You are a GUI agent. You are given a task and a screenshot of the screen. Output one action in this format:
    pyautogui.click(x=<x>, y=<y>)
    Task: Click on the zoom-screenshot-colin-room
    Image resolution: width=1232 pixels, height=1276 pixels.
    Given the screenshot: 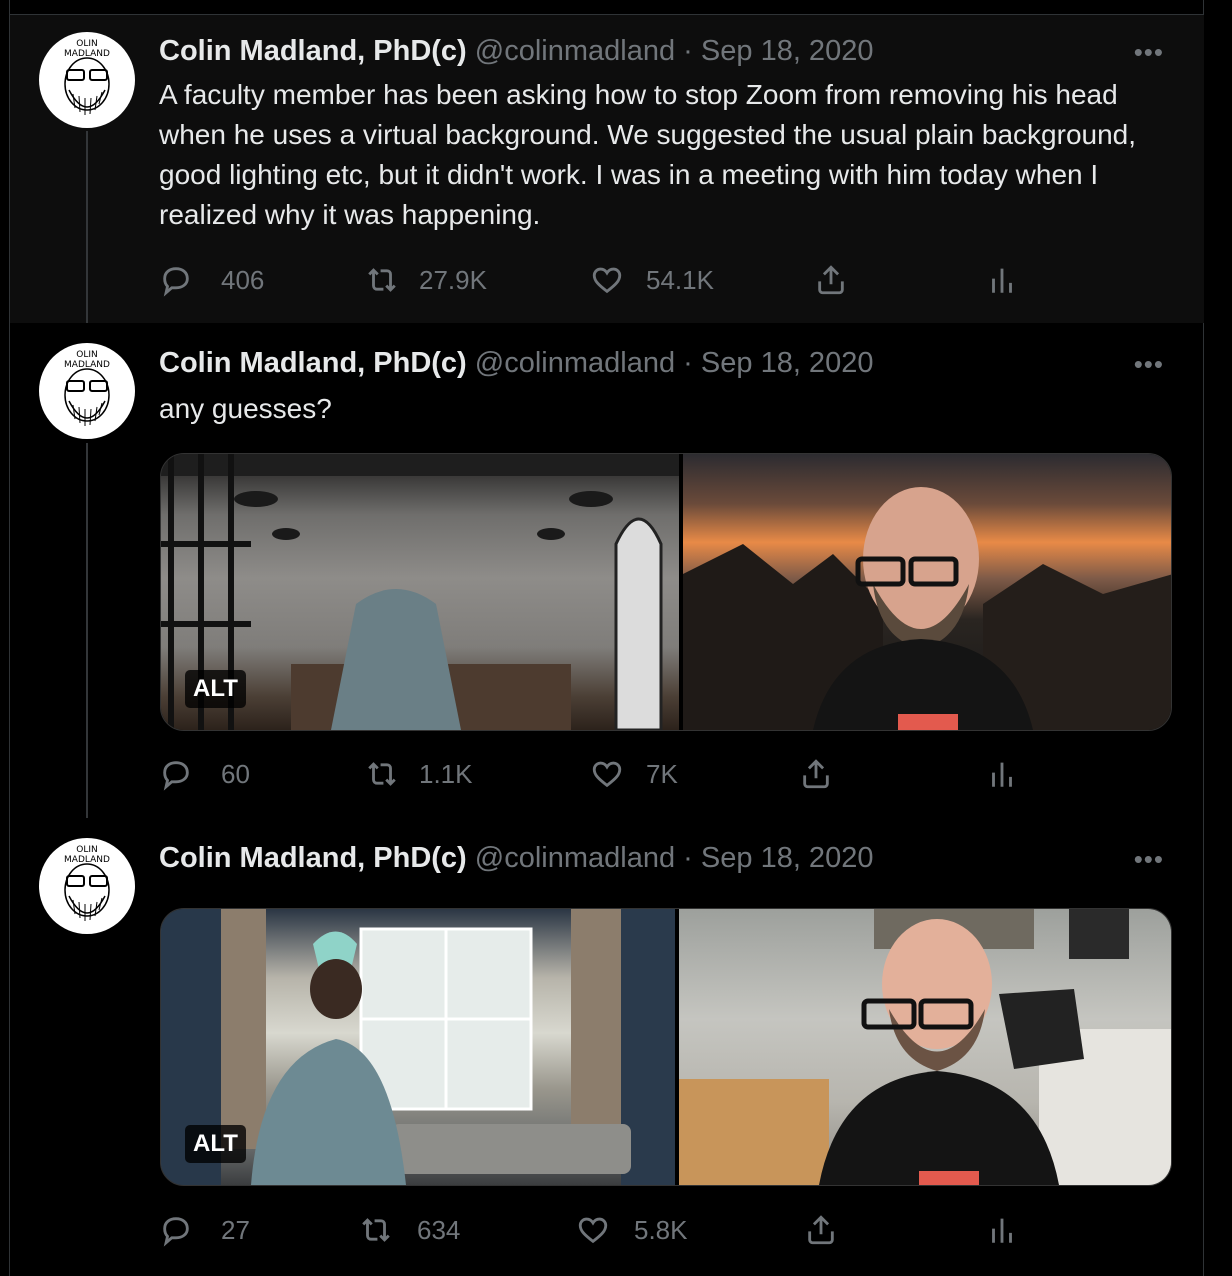 What is the action you would take?
    pyautogui.click(x=925, y=1047)
    